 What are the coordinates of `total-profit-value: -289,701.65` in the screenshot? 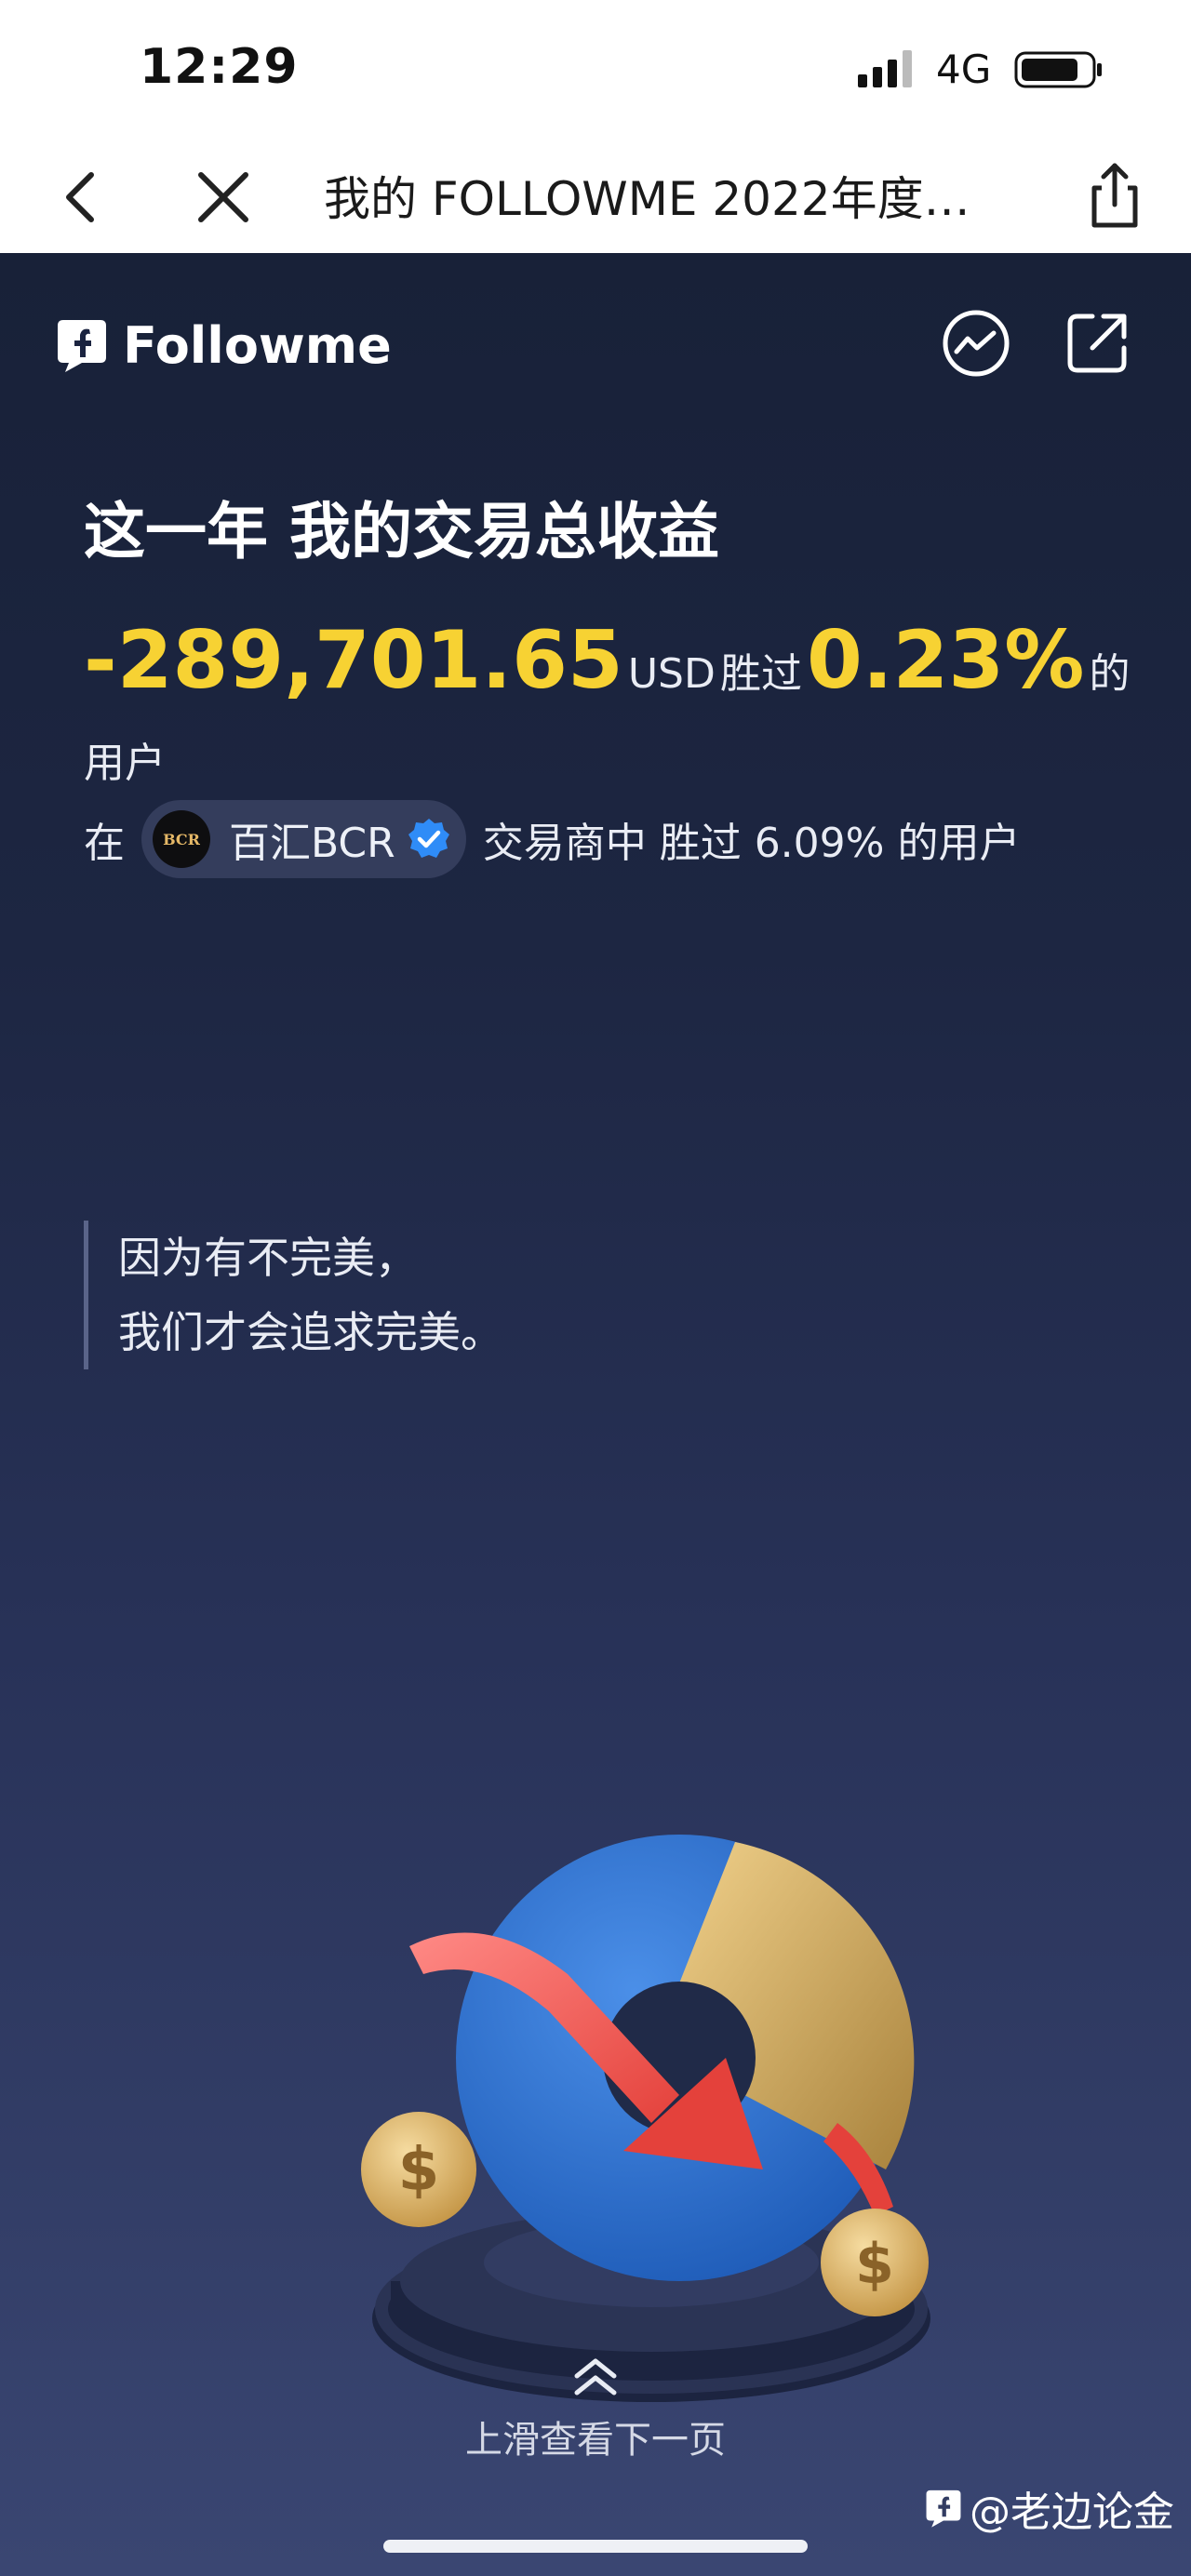 It's located at (353, 660).